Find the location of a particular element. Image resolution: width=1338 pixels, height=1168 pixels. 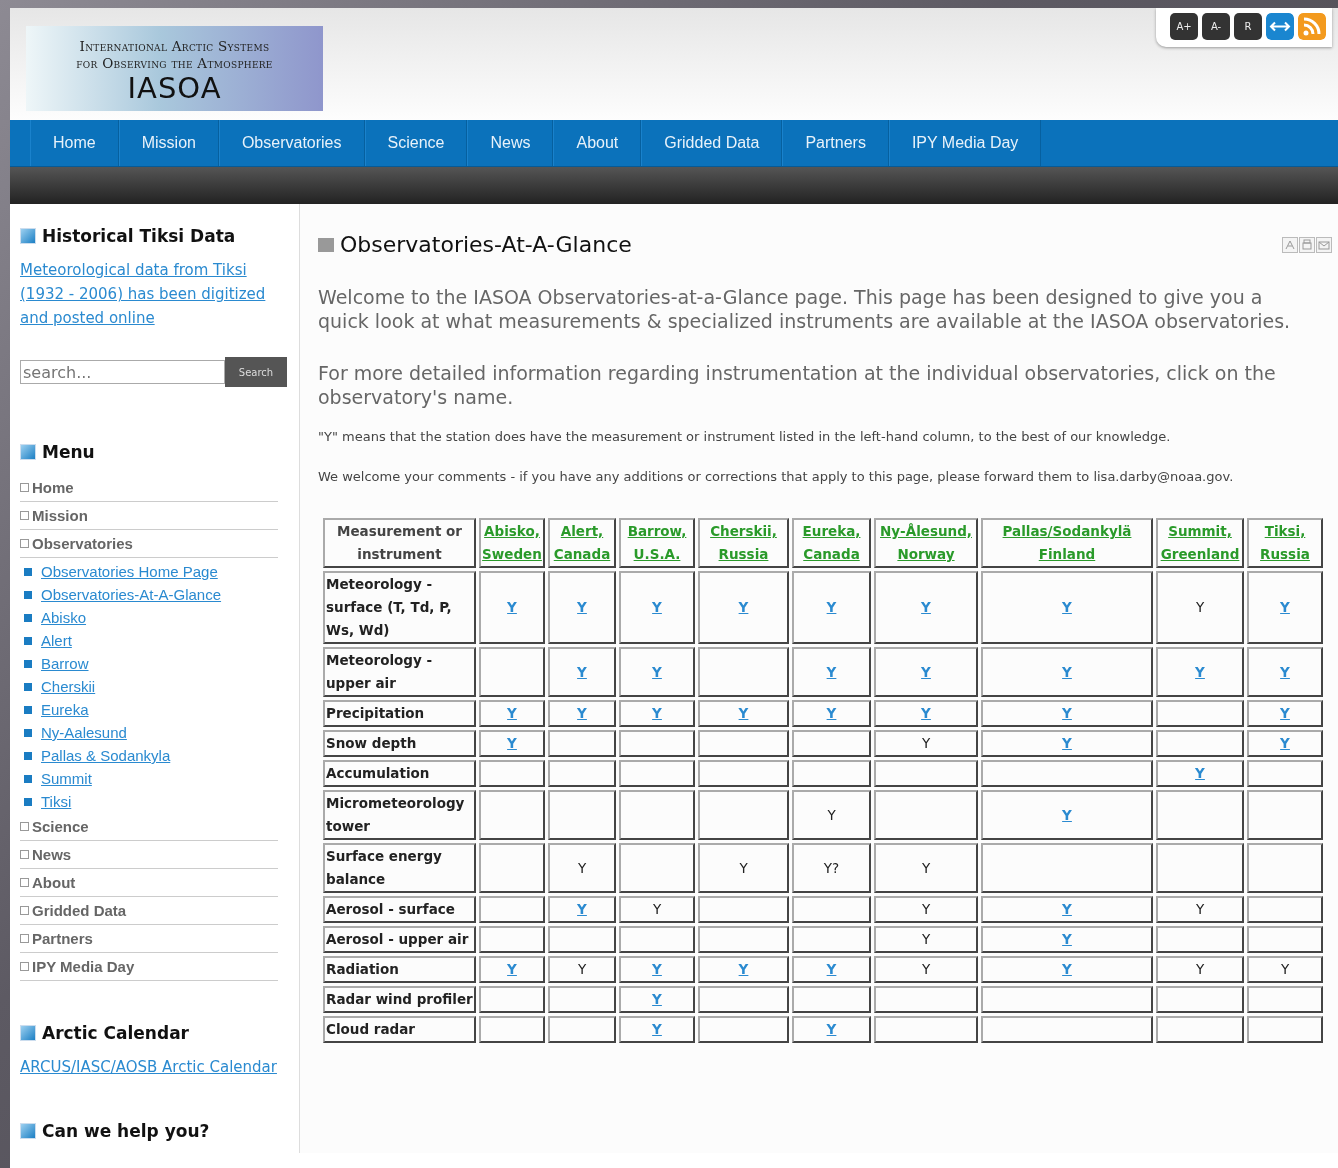

nav-item: Science is located at coordinates (416, 143).